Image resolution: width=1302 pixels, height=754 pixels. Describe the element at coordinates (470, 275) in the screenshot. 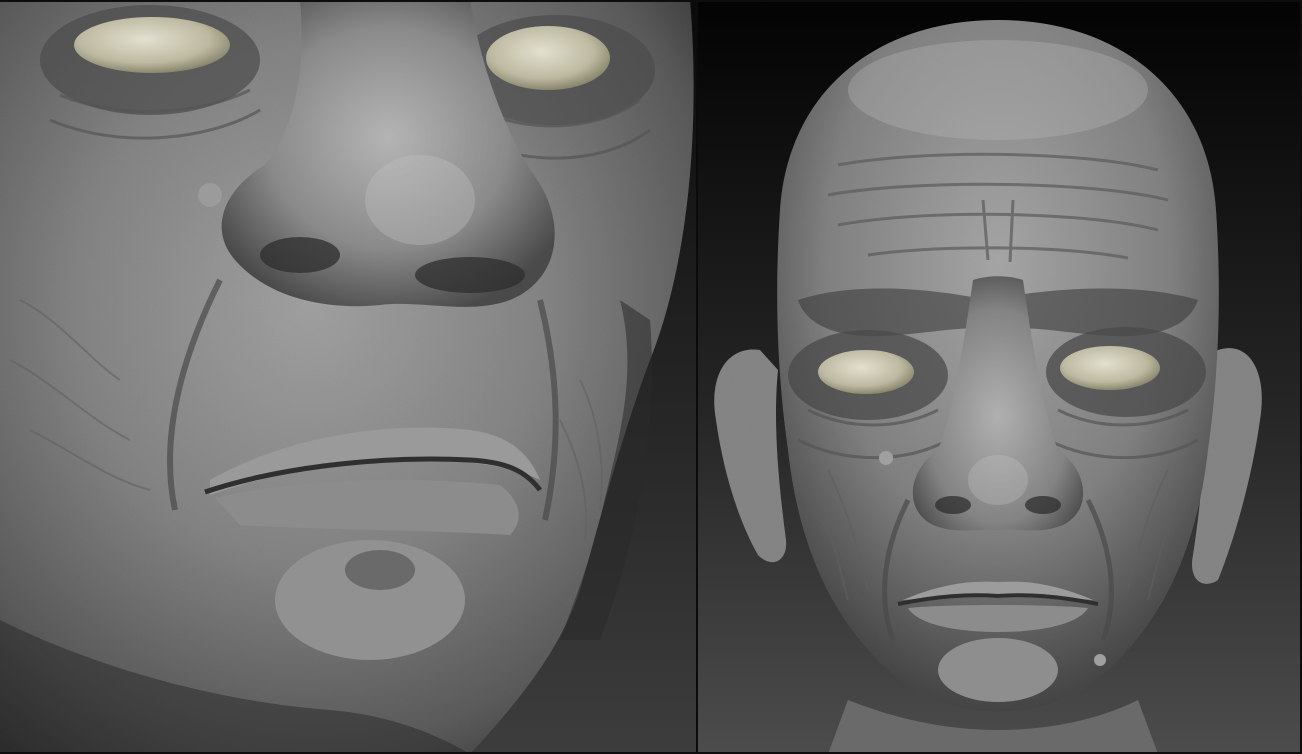

I see `closeup-right-nostril` at that location.